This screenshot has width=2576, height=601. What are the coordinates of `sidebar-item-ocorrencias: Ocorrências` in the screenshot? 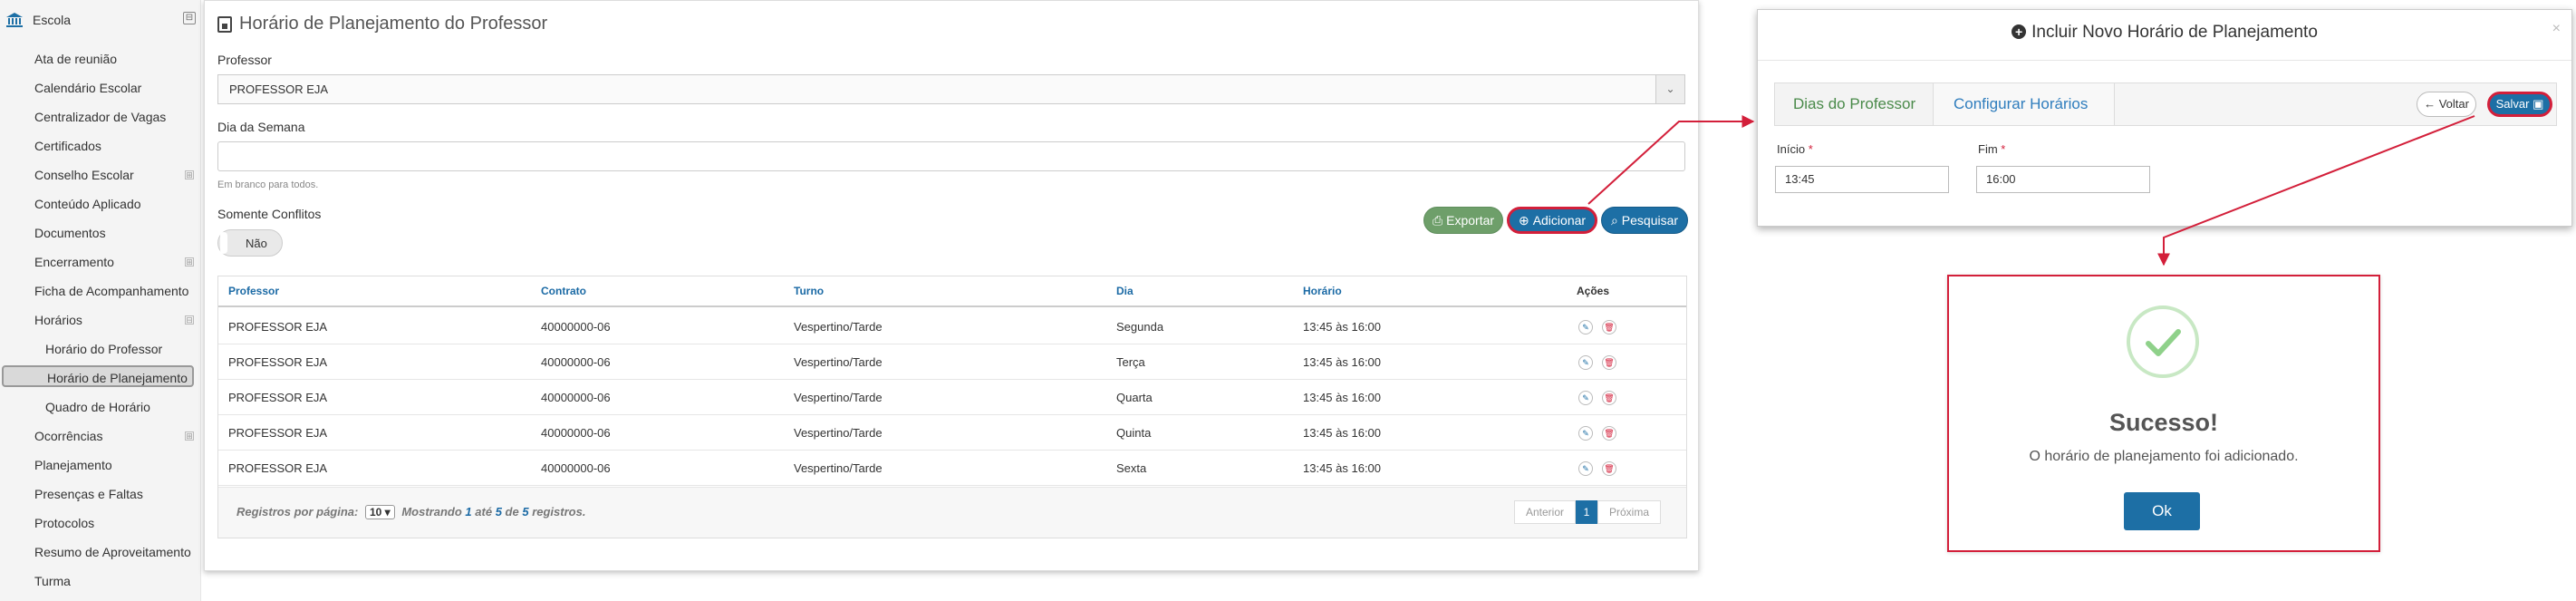 It's located at (68, 436).